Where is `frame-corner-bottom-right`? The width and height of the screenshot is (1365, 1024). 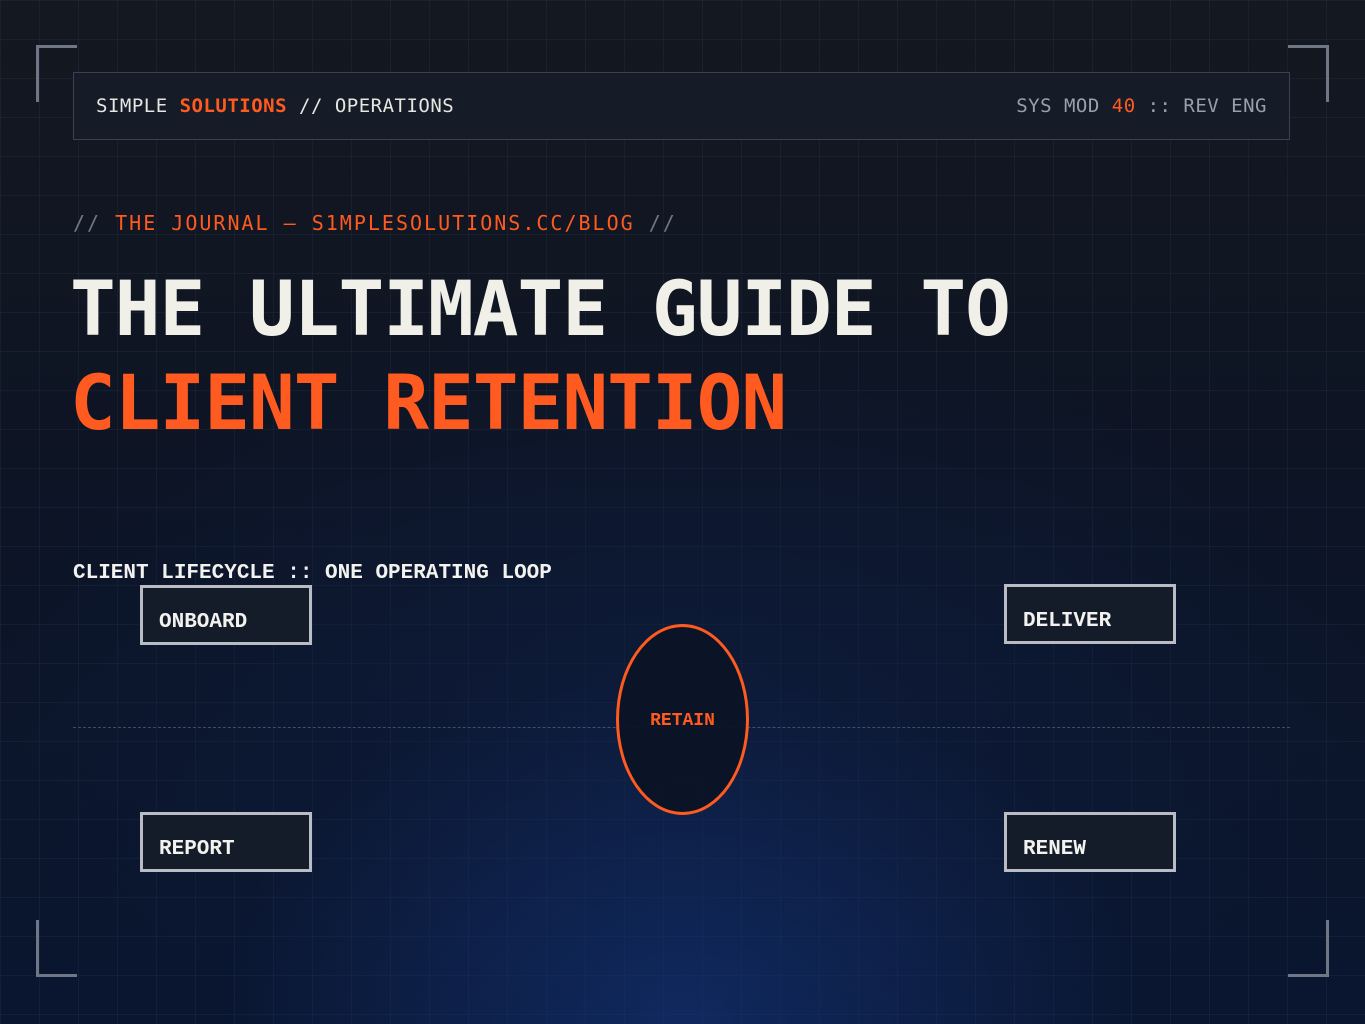 frame-corner-bottom-right is located at coordinates (1308, 948).